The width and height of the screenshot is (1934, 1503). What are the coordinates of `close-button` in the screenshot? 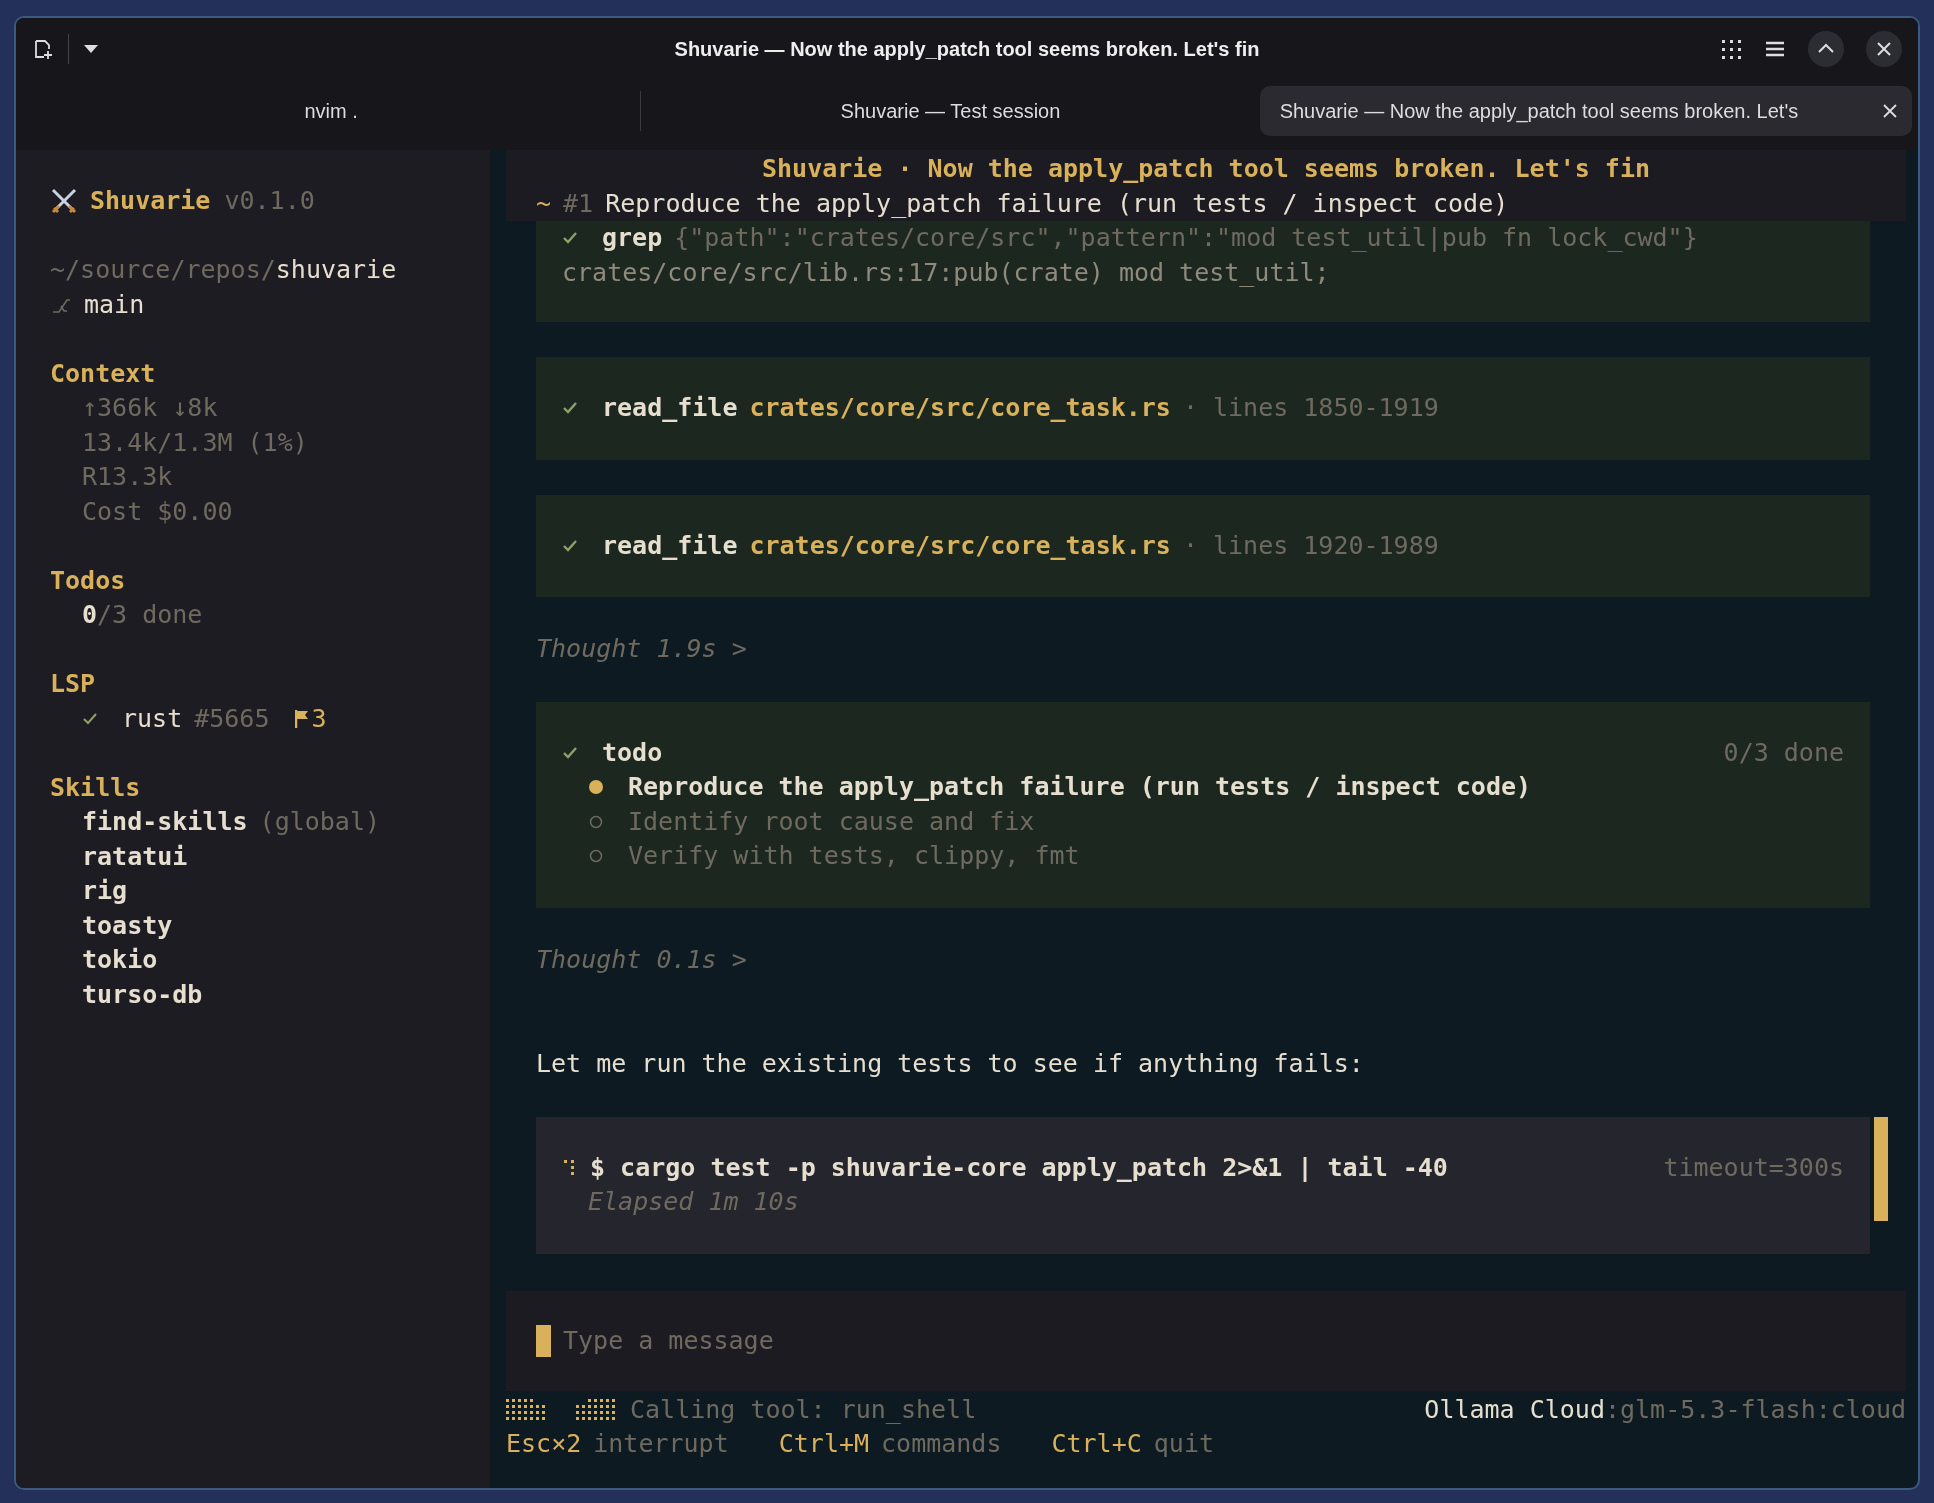 It's located at (1884, 49).